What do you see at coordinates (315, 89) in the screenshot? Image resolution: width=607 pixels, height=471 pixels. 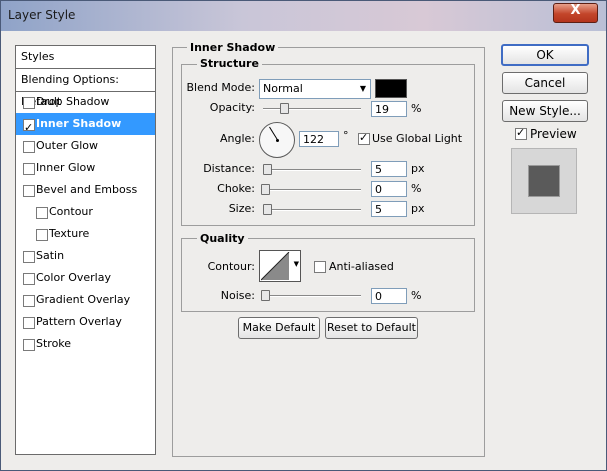 I see `blend-mode-select: Normal ▼` at bounding box center [315, 89].